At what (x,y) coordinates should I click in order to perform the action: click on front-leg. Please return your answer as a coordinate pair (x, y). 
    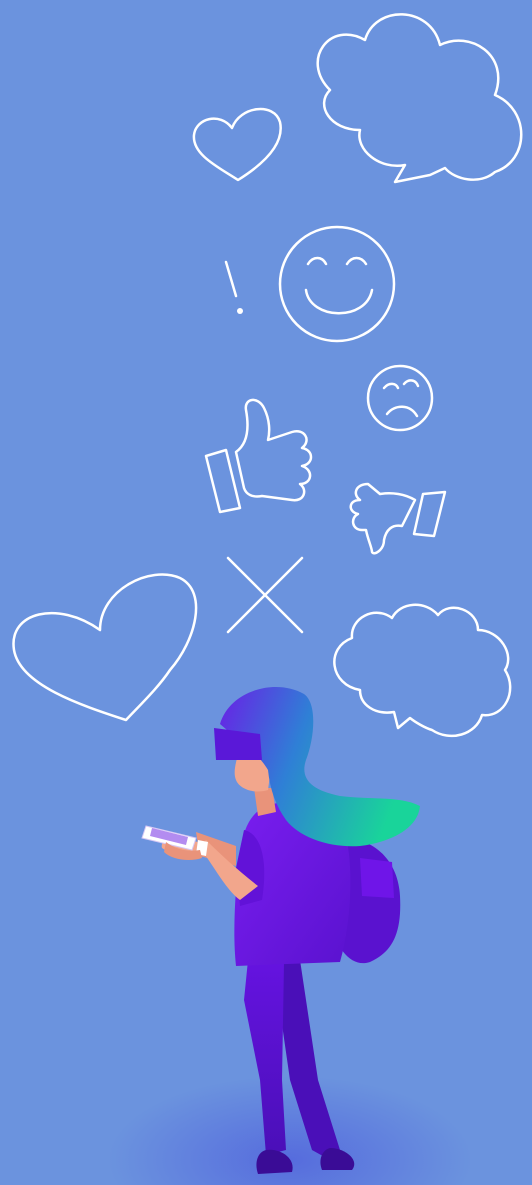
    Looking at the image, I should click on (265, 1057).